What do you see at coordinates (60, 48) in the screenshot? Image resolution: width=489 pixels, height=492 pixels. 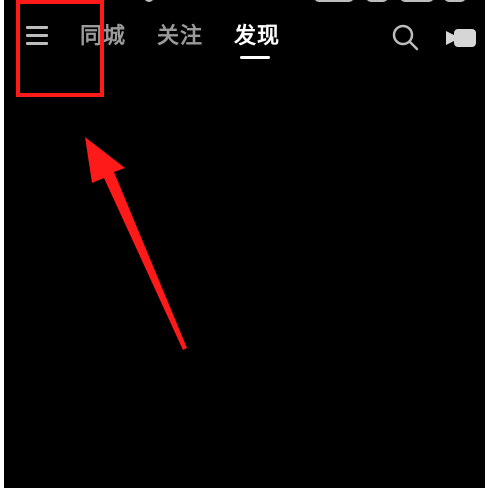 I see `annotation-highlight-box` at bounding box center [60, 48].